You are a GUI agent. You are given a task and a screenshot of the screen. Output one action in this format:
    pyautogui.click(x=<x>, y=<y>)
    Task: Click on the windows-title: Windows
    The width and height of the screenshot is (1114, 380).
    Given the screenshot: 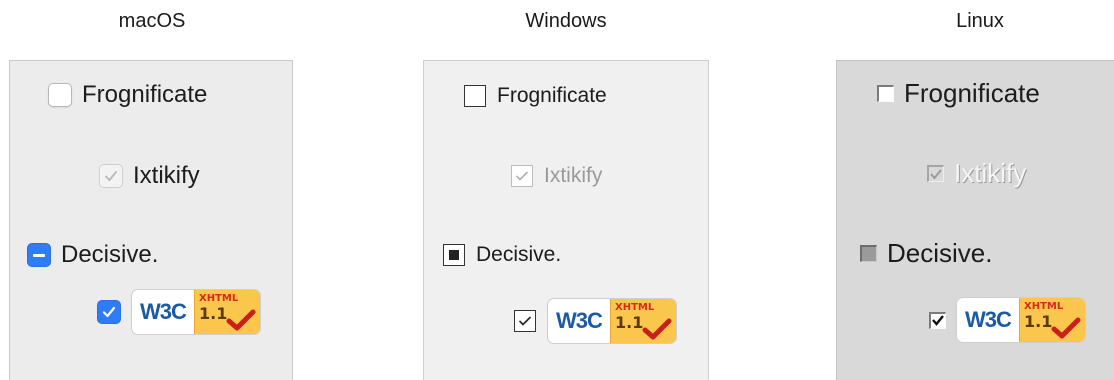 What is the action you would take?
    pyautogui.click(x=566, y=21)
    